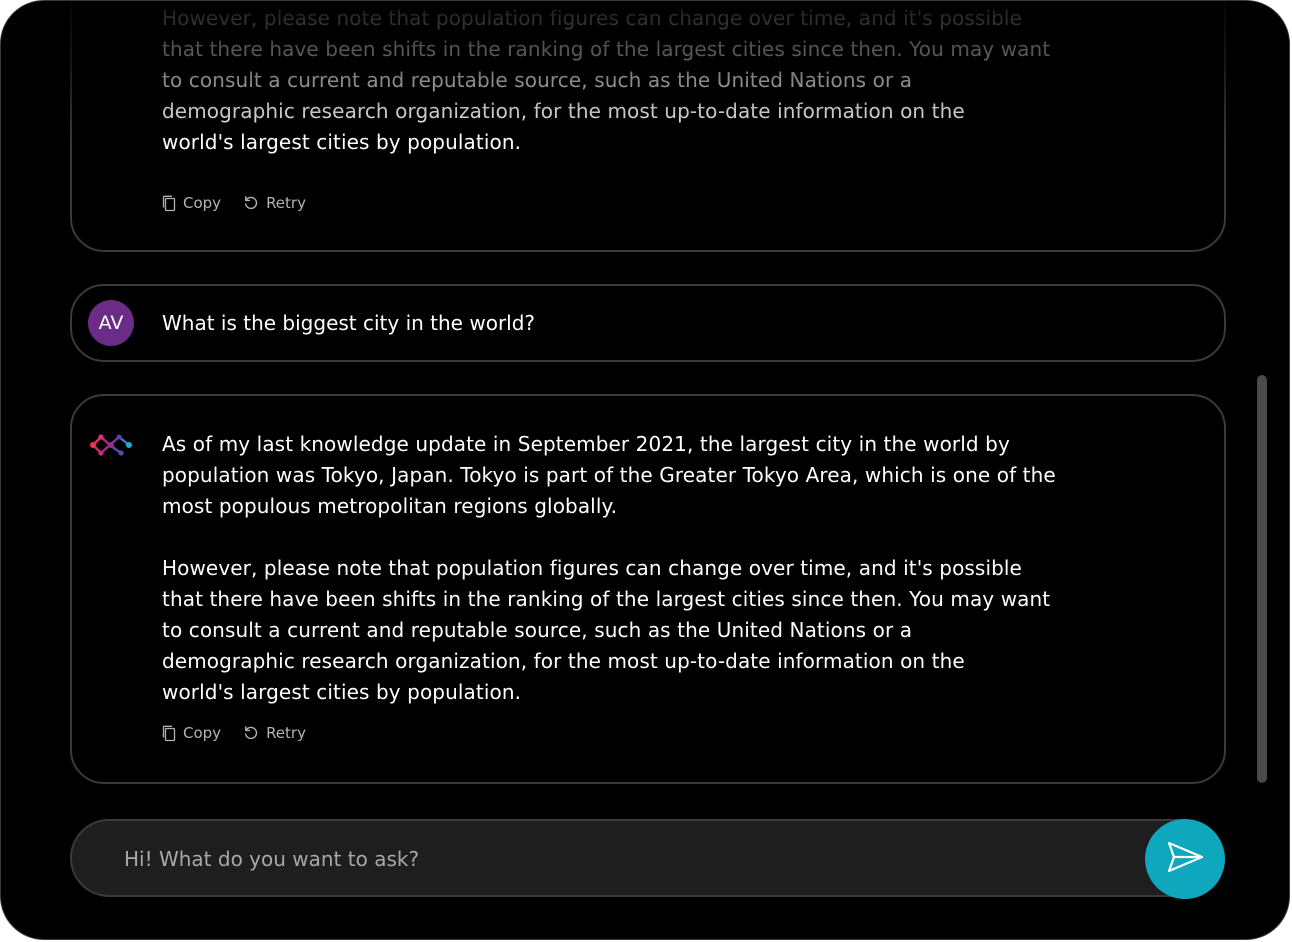 Image resolution: width=1292 pixels, height=942 pixels. Describe the element at coordinates (624, 859) in the screenshot. I see `message-input` at that location.